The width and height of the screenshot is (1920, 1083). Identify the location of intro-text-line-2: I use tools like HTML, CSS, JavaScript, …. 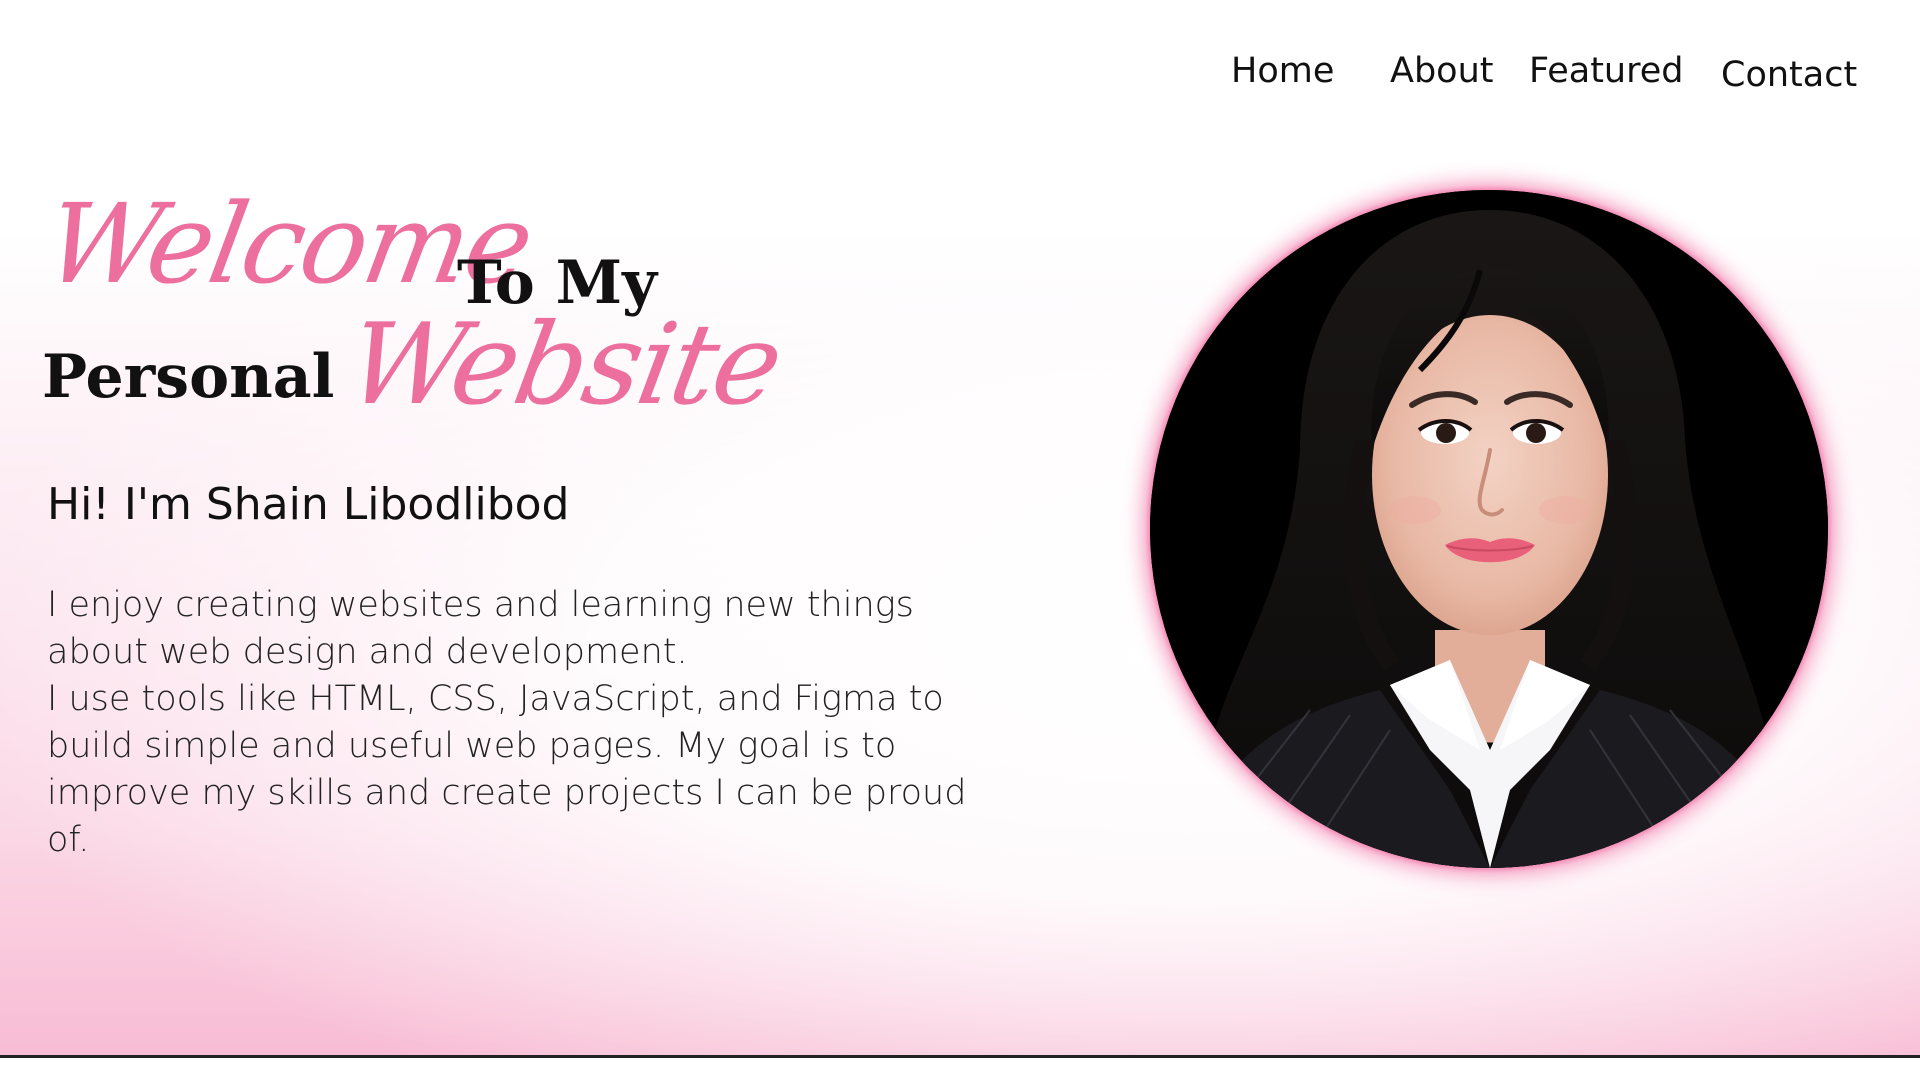
(507, 769).